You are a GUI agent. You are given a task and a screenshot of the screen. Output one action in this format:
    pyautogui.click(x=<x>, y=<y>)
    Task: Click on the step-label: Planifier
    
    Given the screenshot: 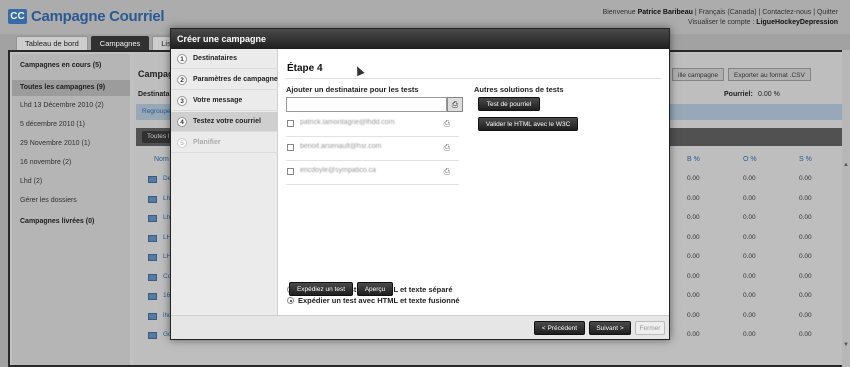 What is the action you would take?
    pyautogui.click(x=207, y=142)
    